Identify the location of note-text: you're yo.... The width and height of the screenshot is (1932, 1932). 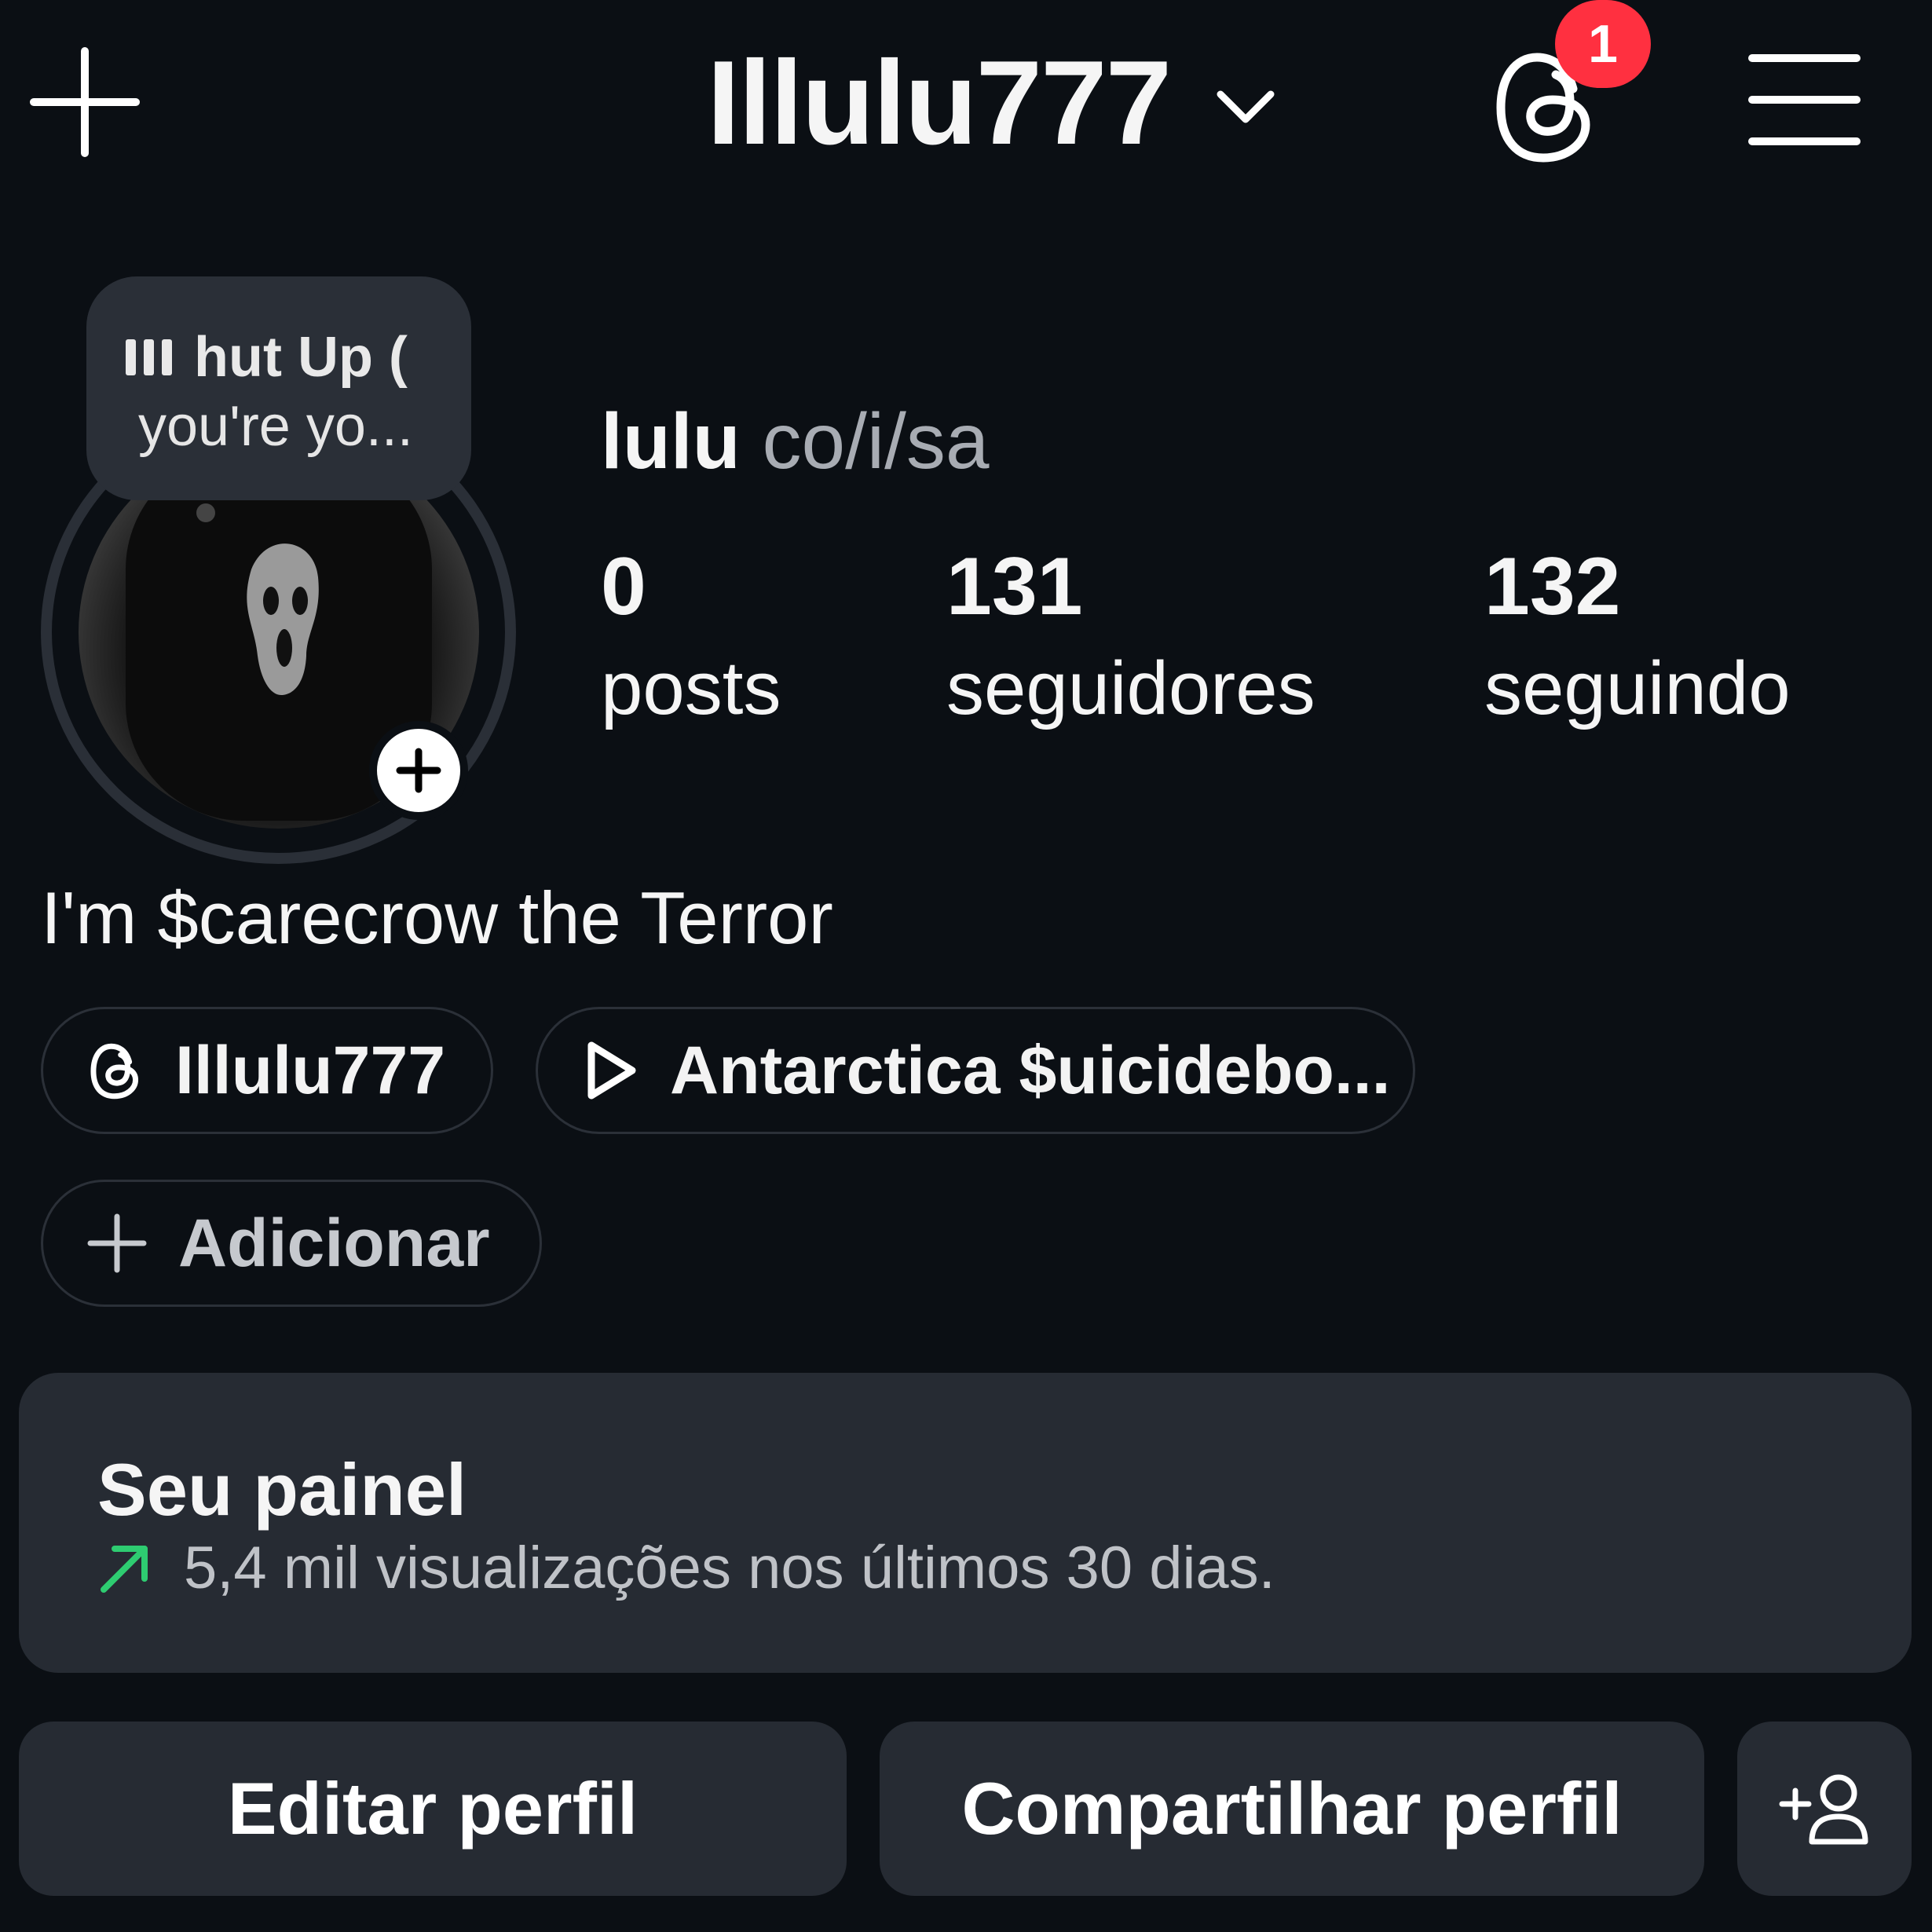
(275, 427).